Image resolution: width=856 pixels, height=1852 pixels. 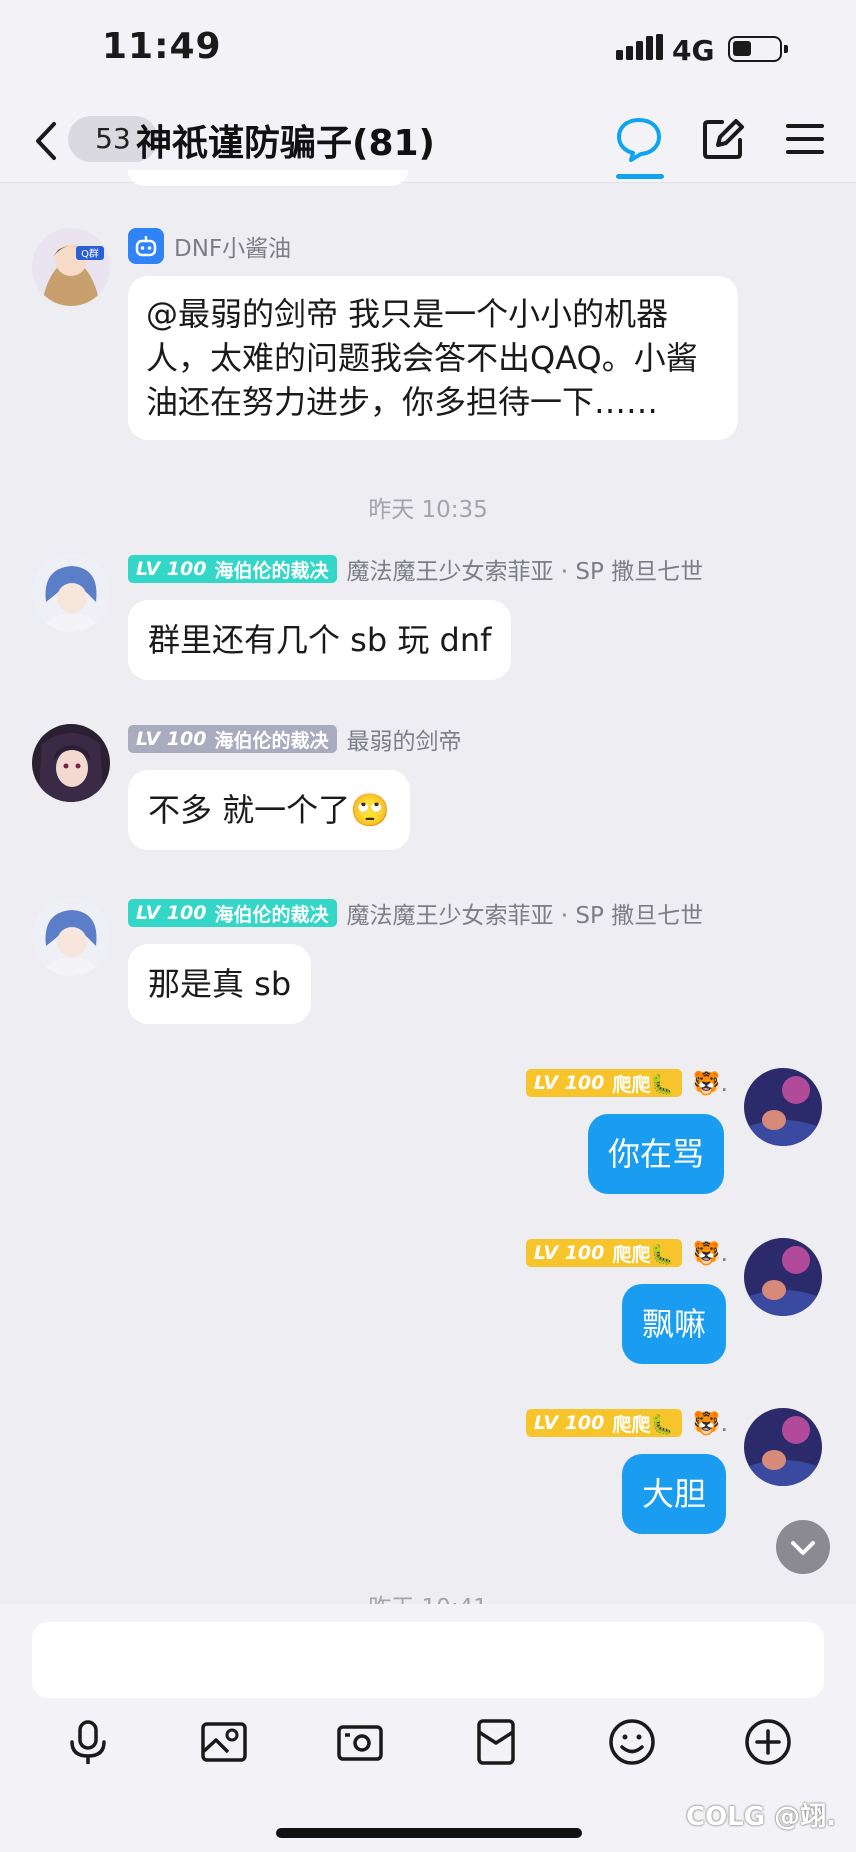 I want to click on message-bubble: 你在骂, so click(x=656, y=1154).